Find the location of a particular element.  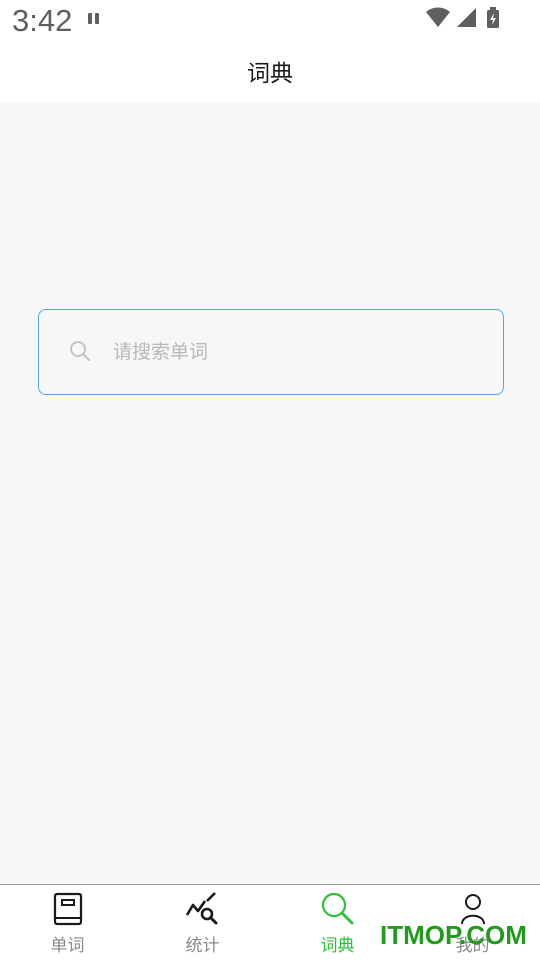

notification-icon is located at coordinates (93, 18).